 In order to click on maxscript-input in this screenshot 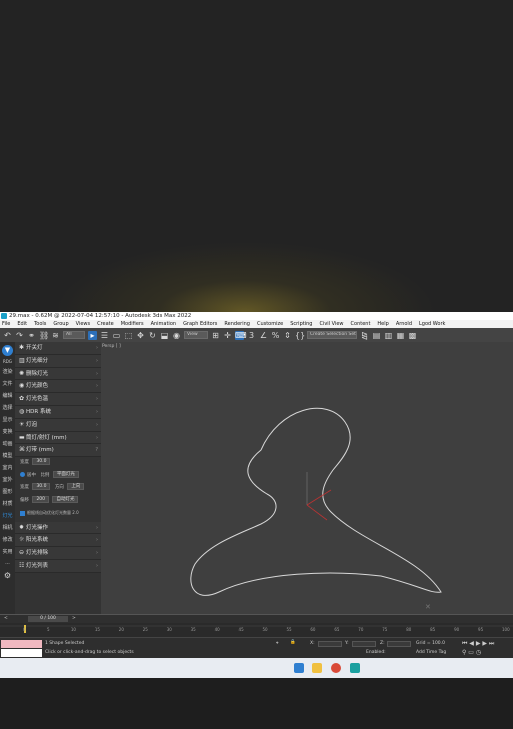, I will do `click(21, 653)`.